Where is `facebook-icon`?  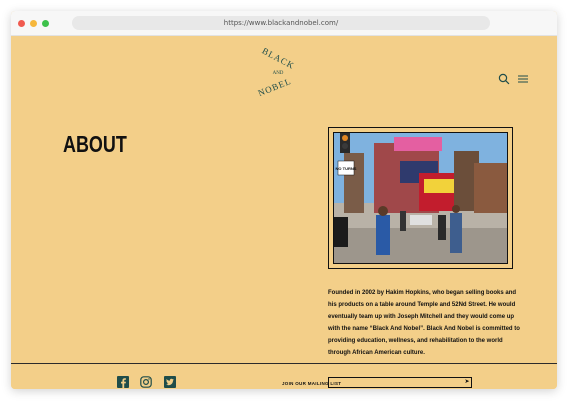 facebook-icon is located at coordinates (123, 382).